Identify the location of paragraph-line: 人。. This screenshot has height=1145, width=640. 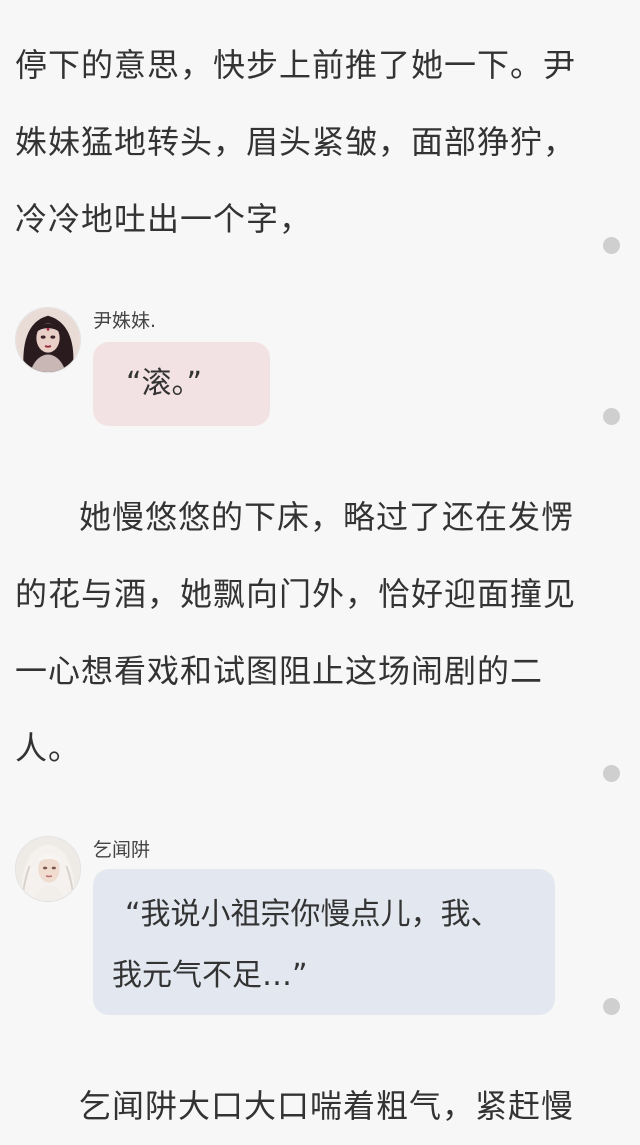
(48, 748).